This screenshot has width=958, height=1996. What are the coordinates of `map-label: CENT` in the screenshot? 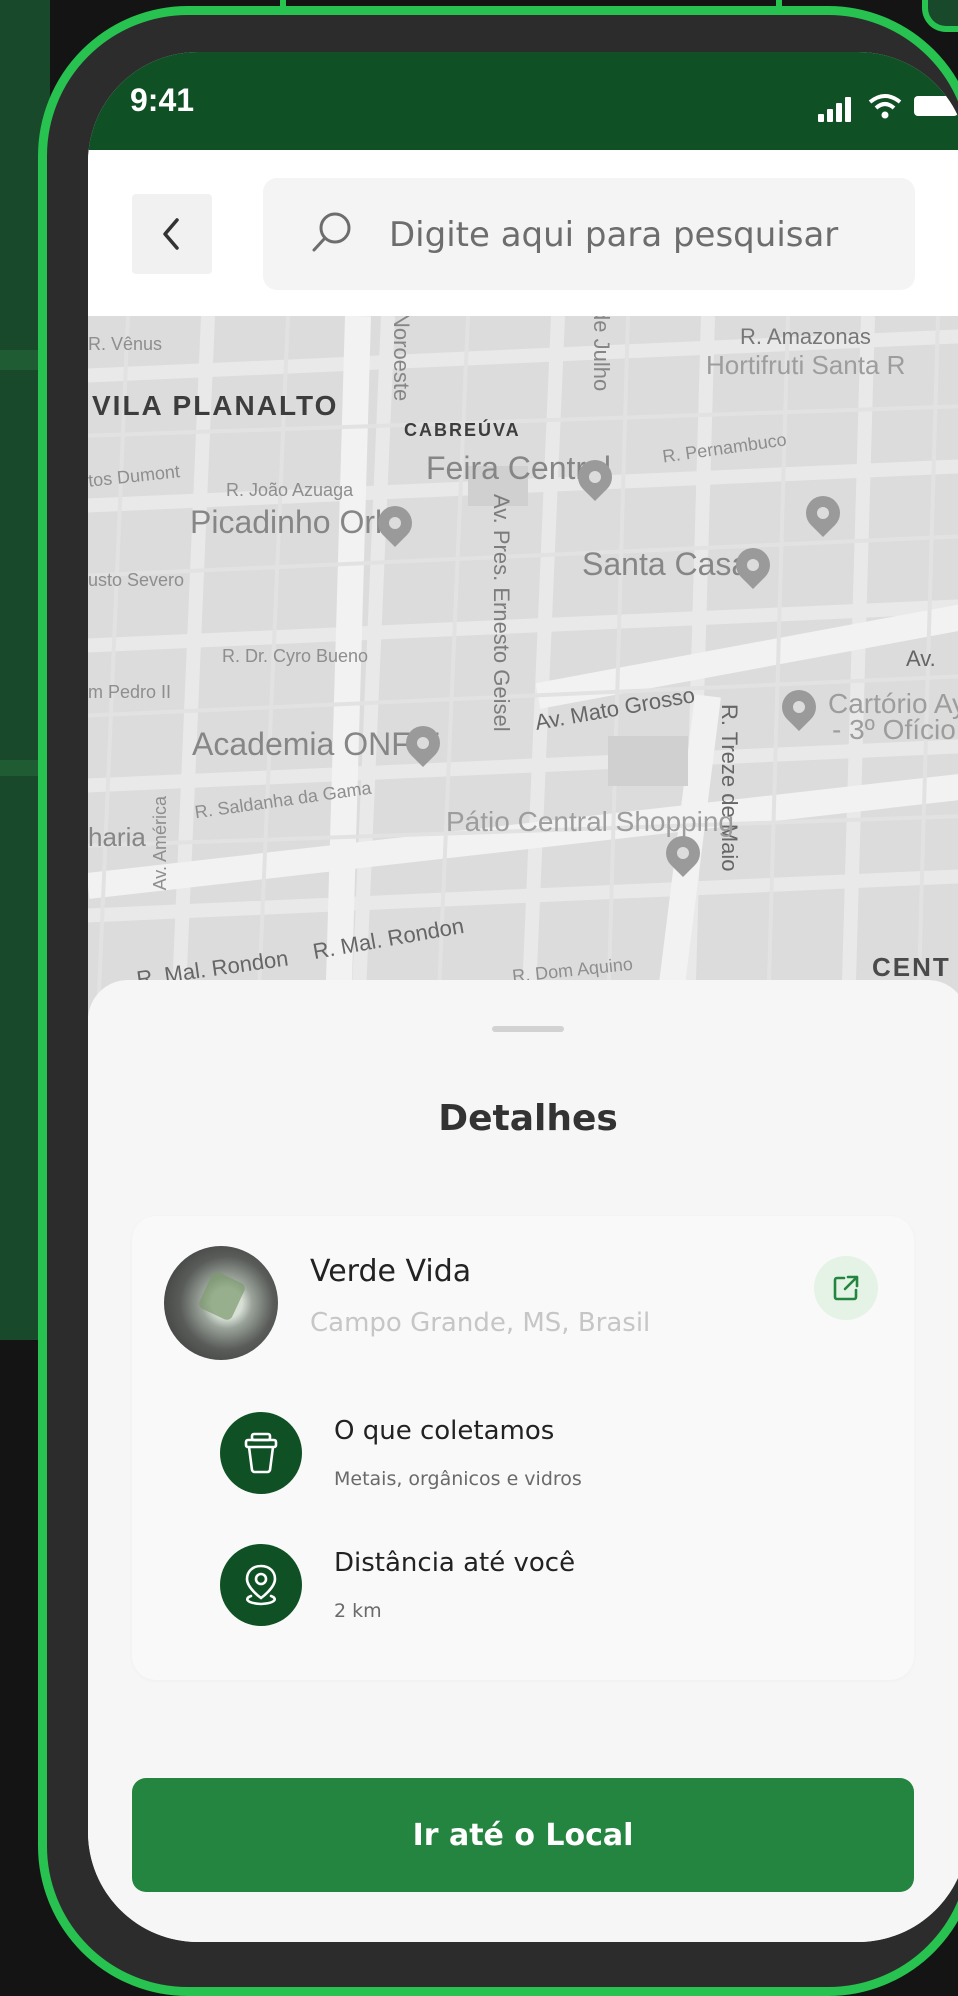 It's located at (911, 967).